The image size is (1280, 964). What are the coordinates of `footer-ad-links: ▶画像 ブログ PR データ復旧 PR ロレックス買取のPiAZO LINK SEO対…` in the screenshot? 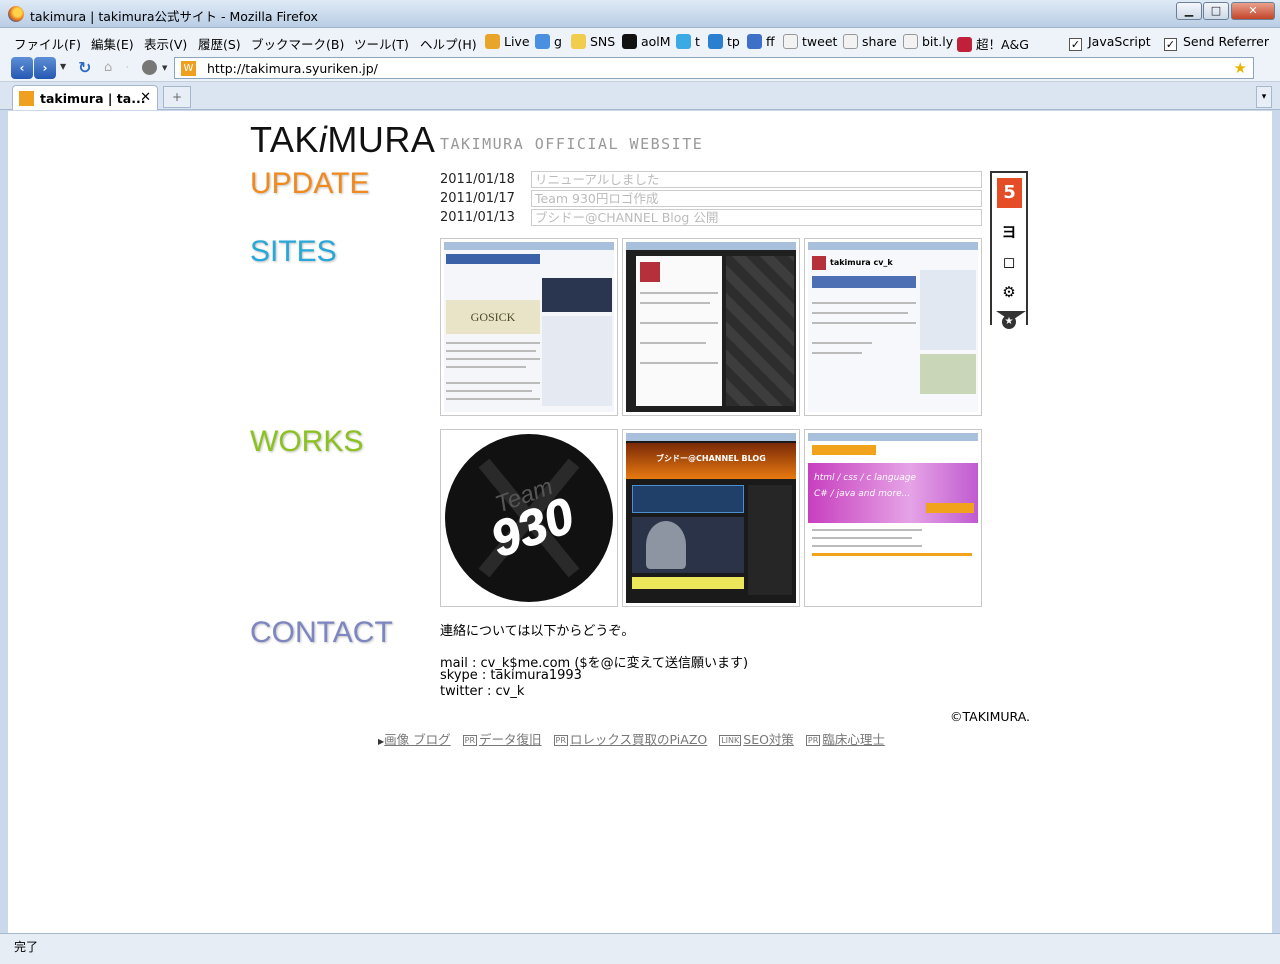 It's located at (635, 738).